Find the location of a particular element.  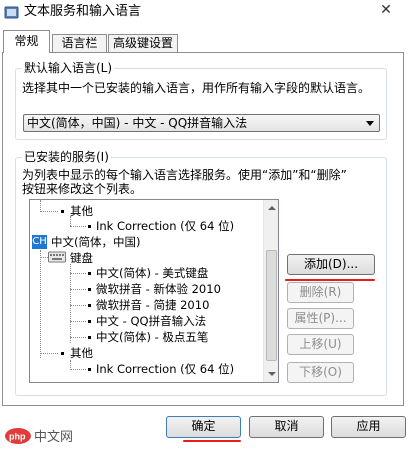

tree-item-keyboard: 键盘 is located at coordinates (81, 258).